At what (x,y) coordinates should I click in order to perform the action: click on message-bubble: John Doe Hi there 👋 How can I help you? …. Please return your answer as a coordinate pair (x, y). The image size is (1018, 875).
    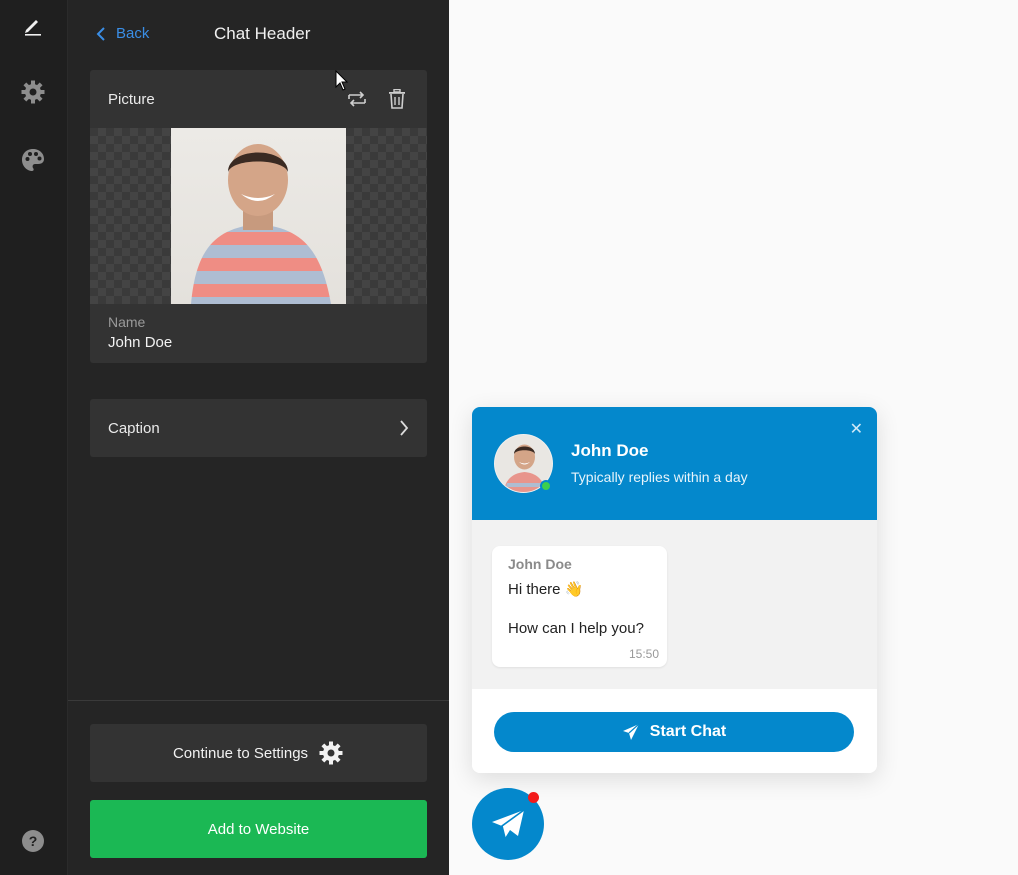
    Looking at the image, I should click on (579, 606).